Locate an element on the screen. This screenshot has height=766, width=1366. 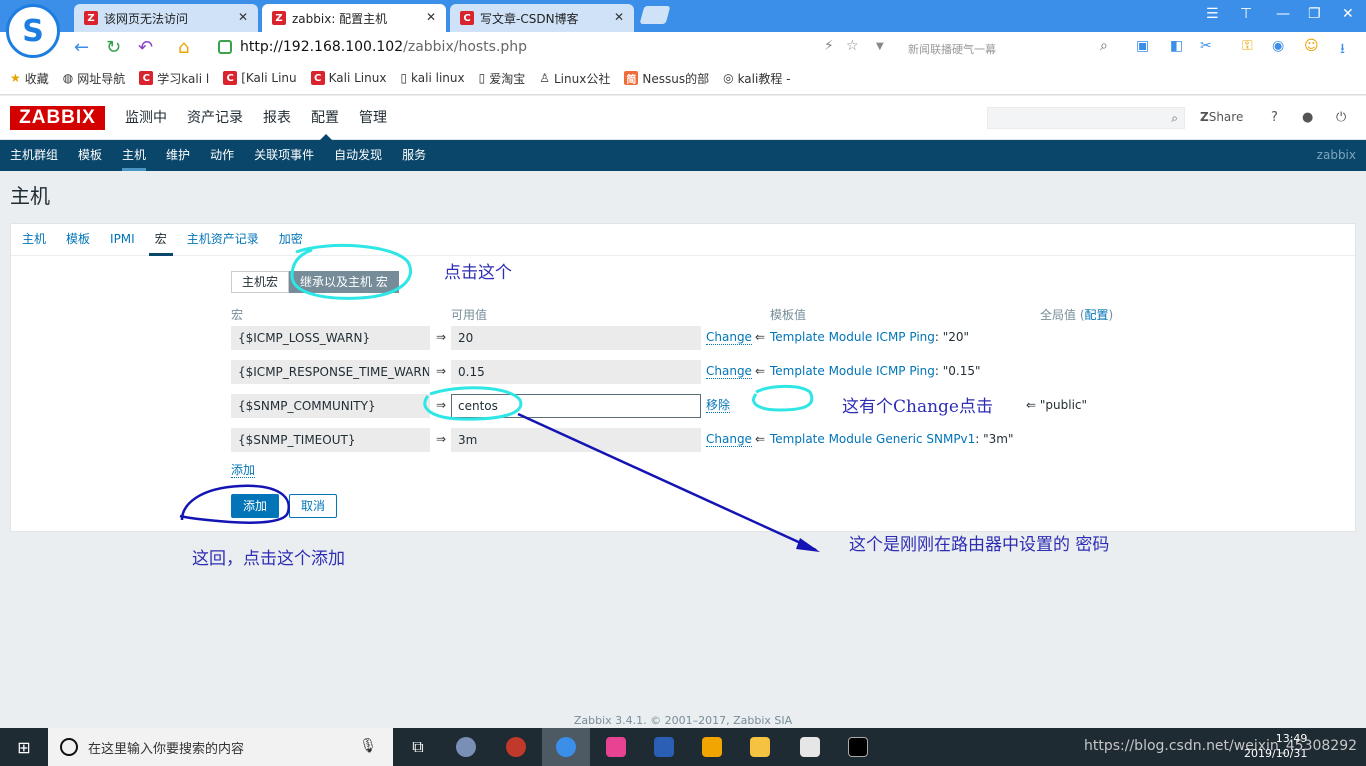
add-macro-link: 添加 is located at coordinates (243, 470).